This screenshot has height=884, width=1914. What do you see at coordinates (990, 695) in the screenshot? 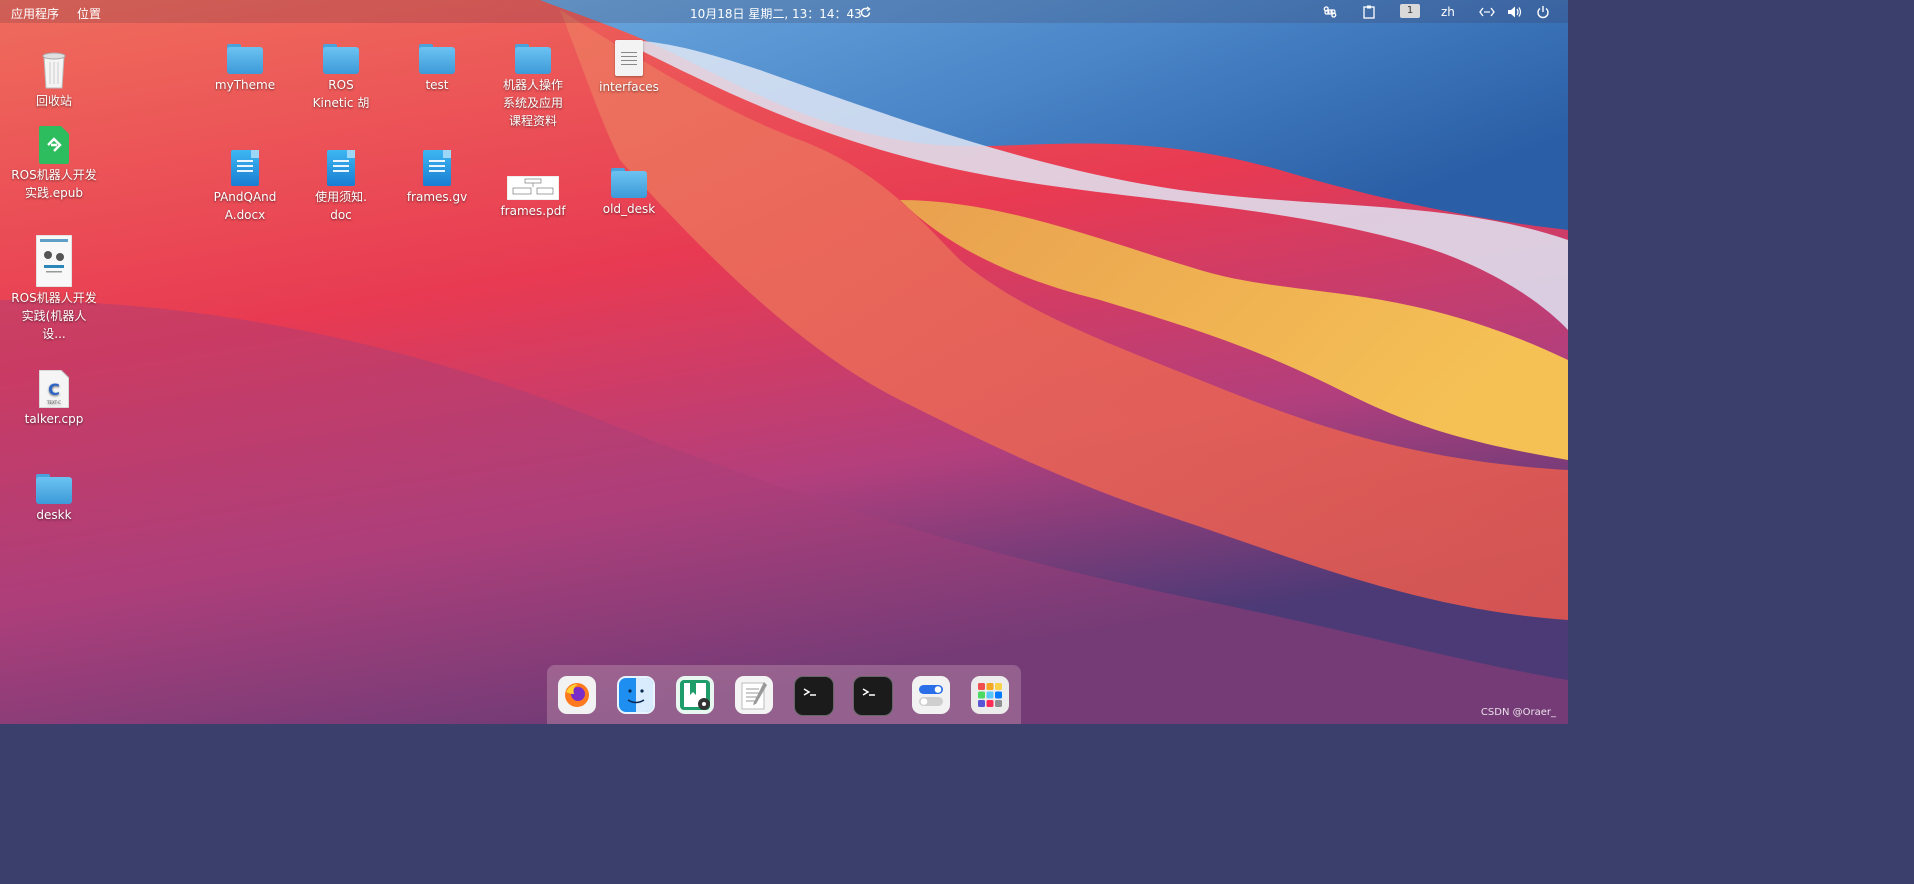
I see `app-grid-icon` at bounding box center [990, 695].